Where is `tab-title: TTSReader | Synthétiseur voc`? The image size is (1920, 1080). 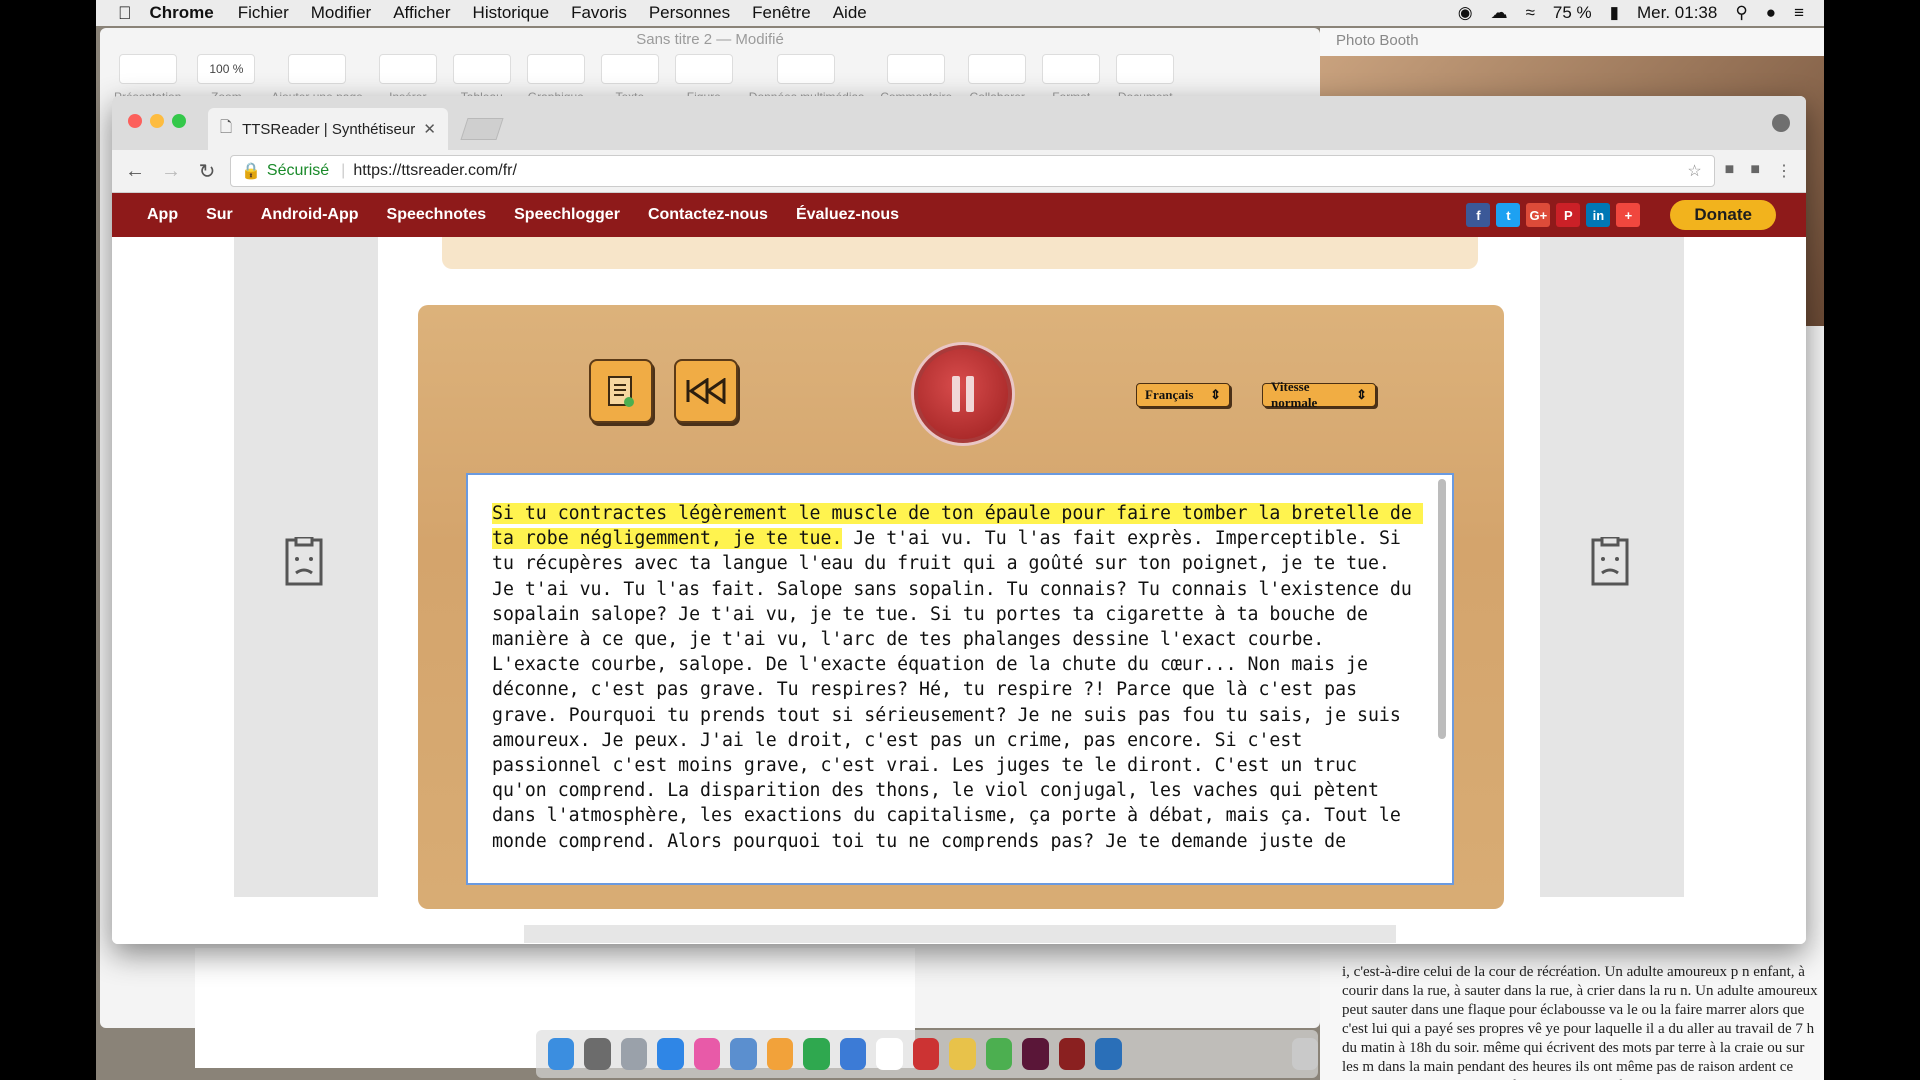
tab-title: TTSReader | Synthétiseur voc is located at coordinates (329, 129).